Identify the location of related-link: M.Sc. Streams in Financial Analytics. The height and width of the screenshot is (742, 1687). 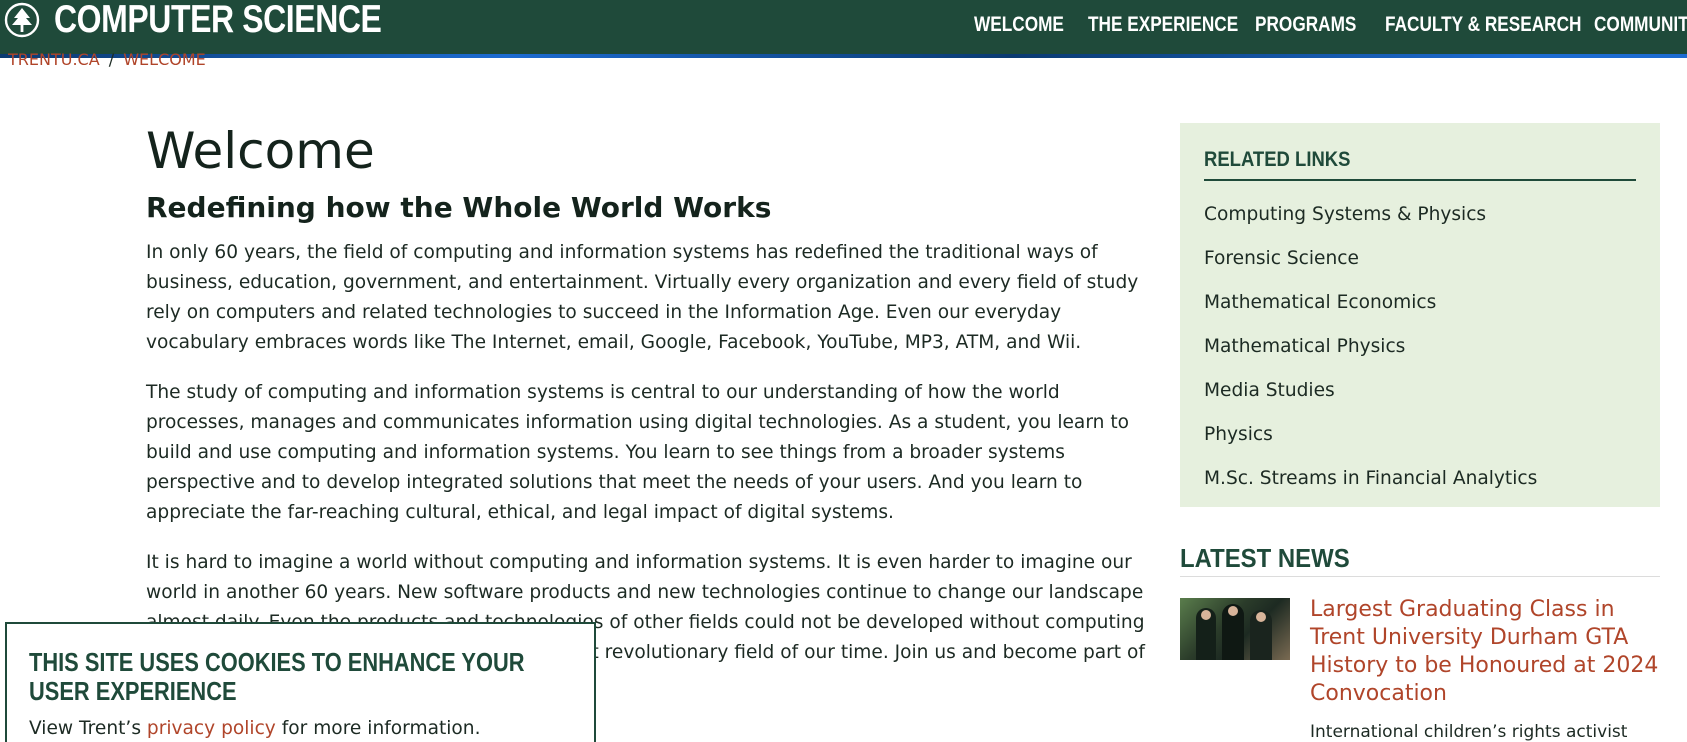
(1420, 479).